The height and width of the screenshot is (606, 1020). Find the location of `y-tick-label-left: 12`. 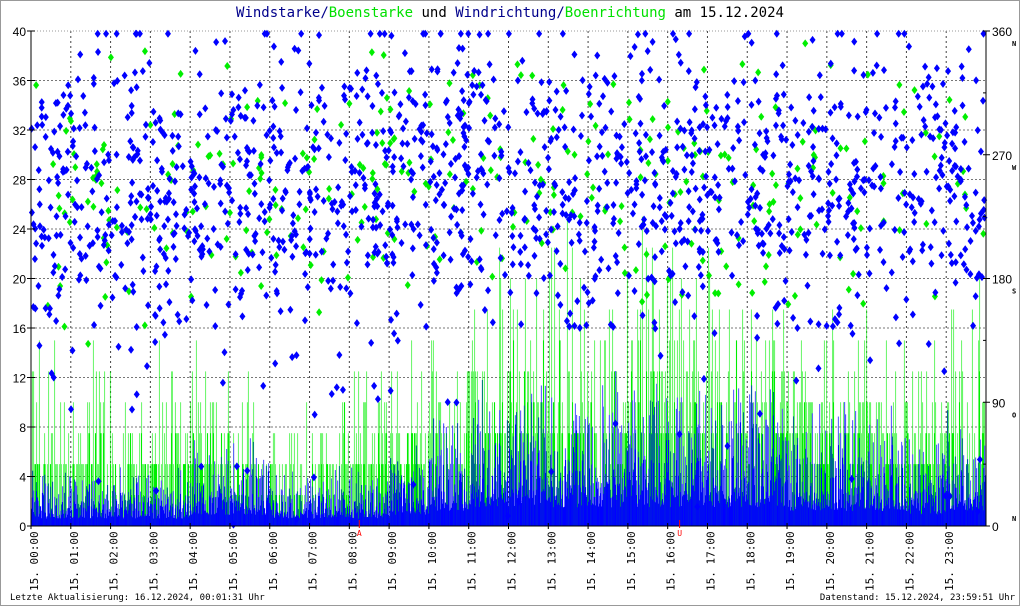

y-tick-label-left: 12 is located at coordinates (20, 379).